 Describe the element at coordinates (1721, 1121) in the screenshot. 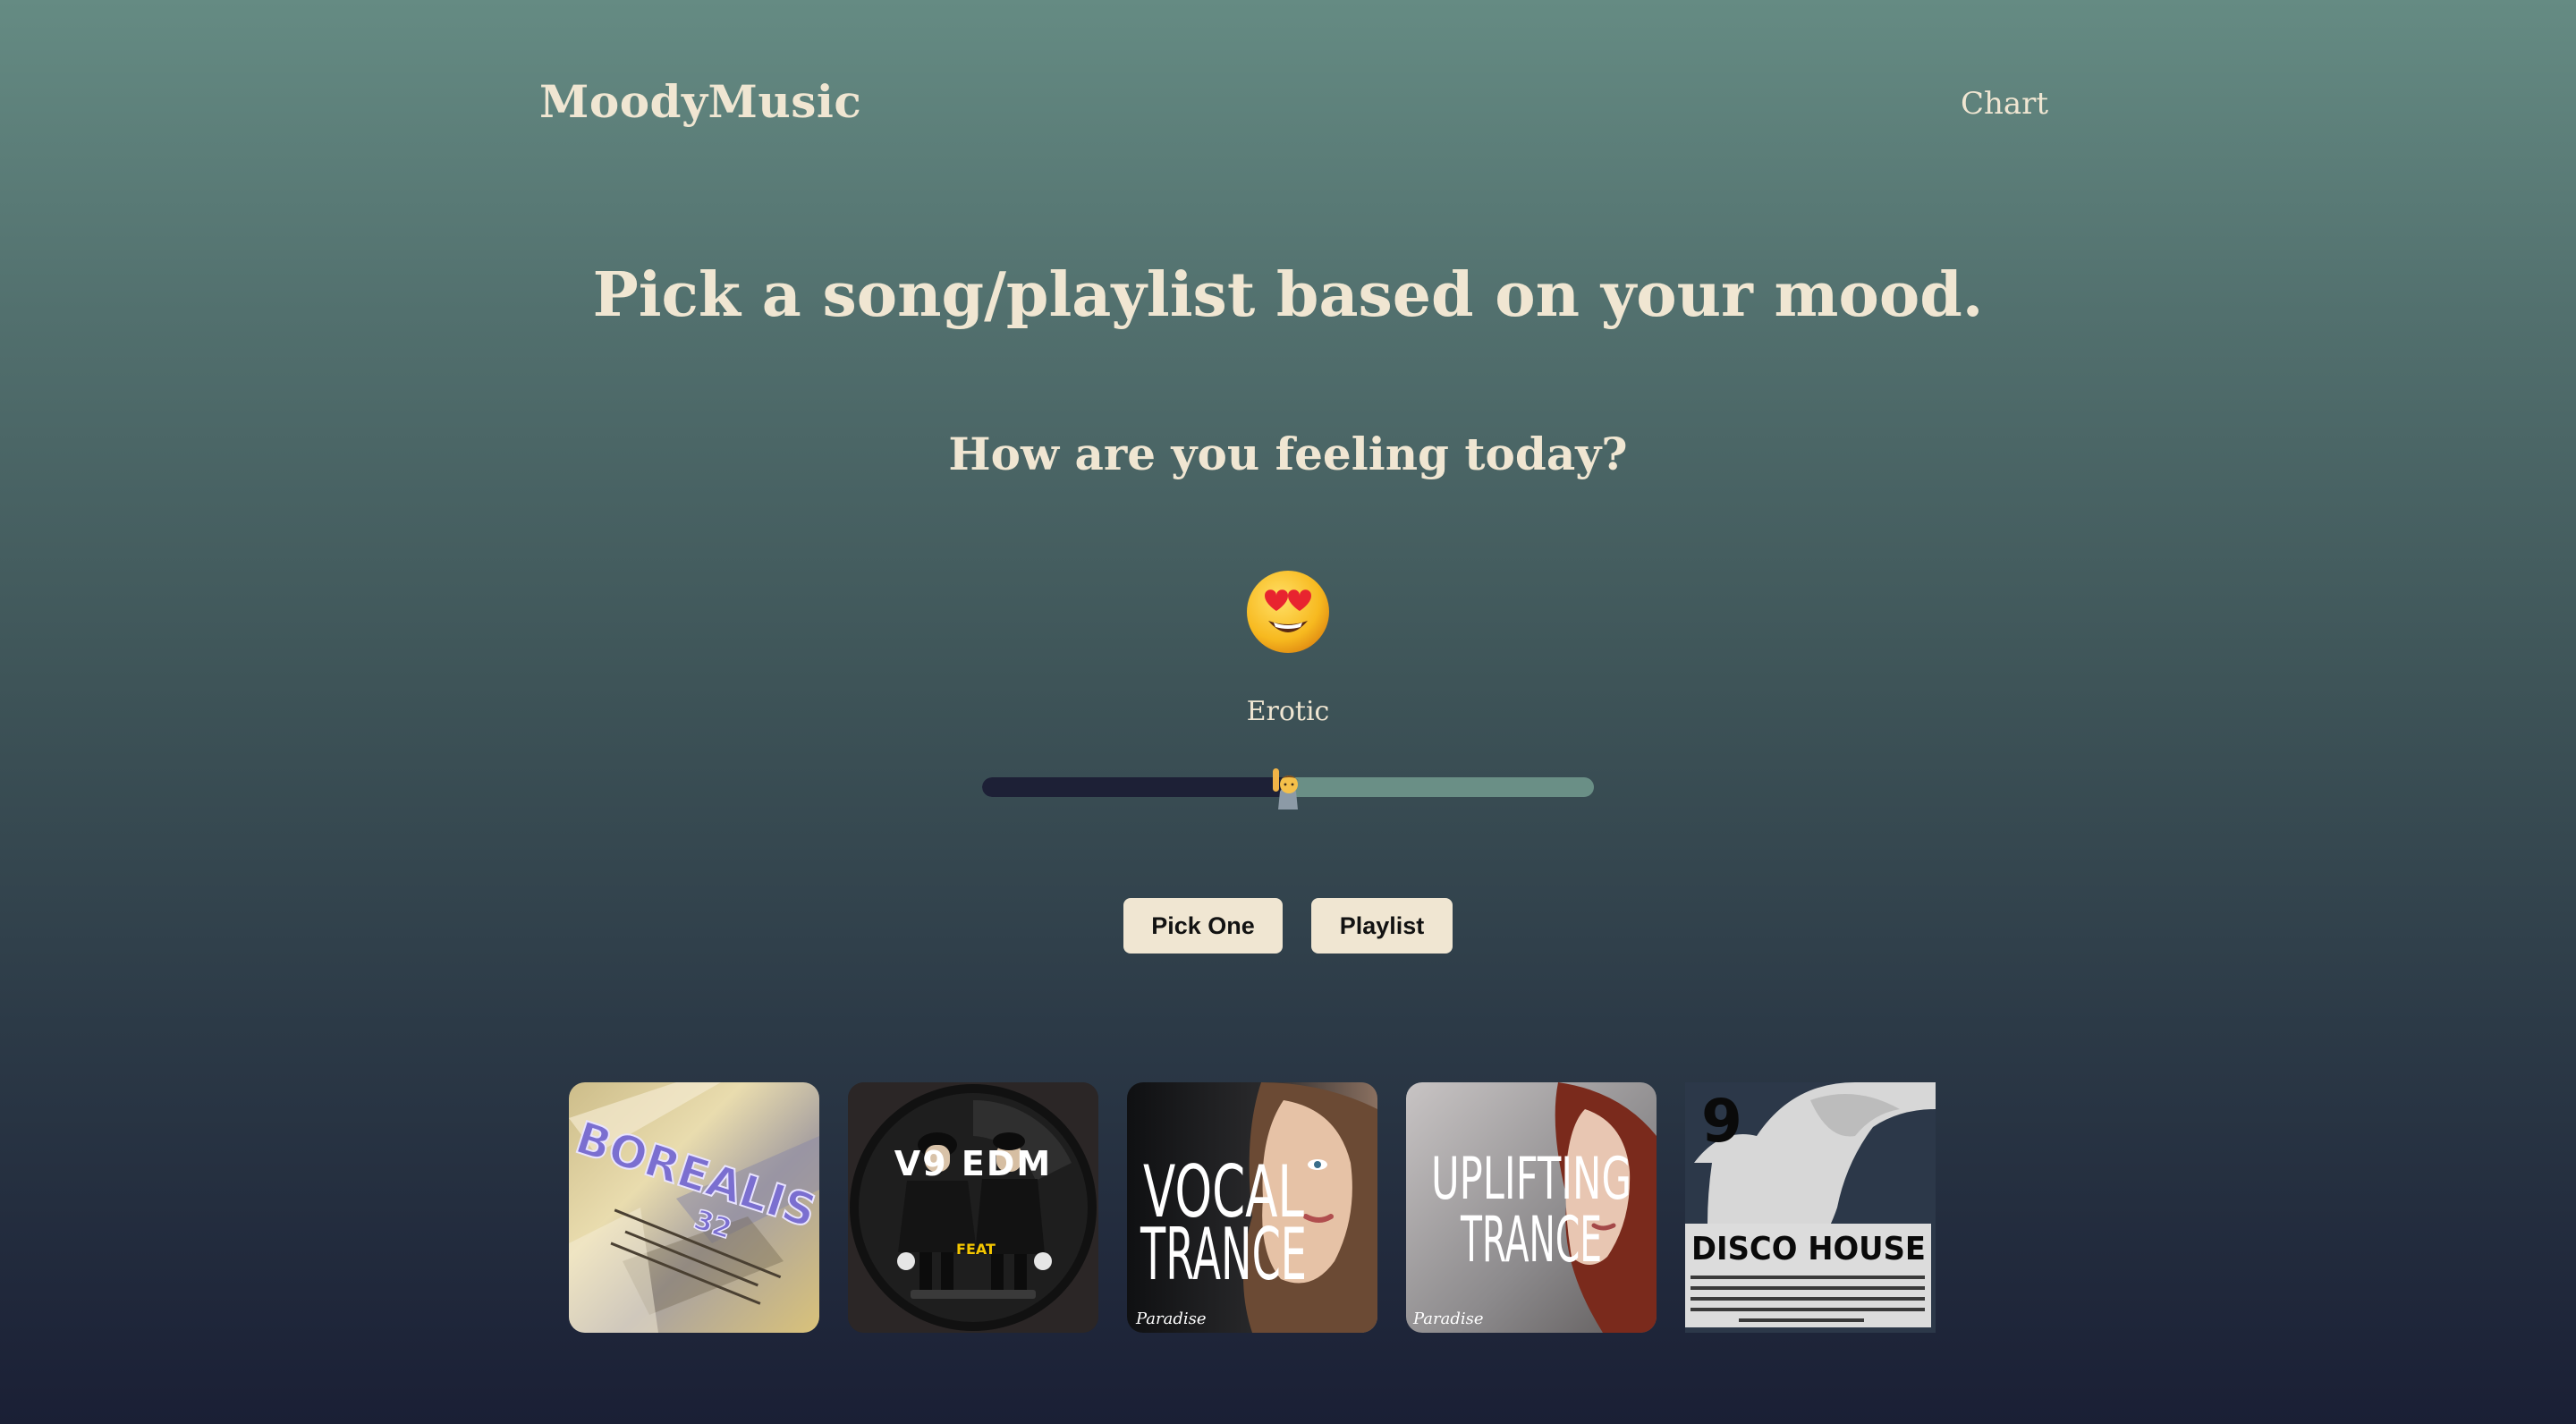

I see `disco-house-number: 9` at that location.